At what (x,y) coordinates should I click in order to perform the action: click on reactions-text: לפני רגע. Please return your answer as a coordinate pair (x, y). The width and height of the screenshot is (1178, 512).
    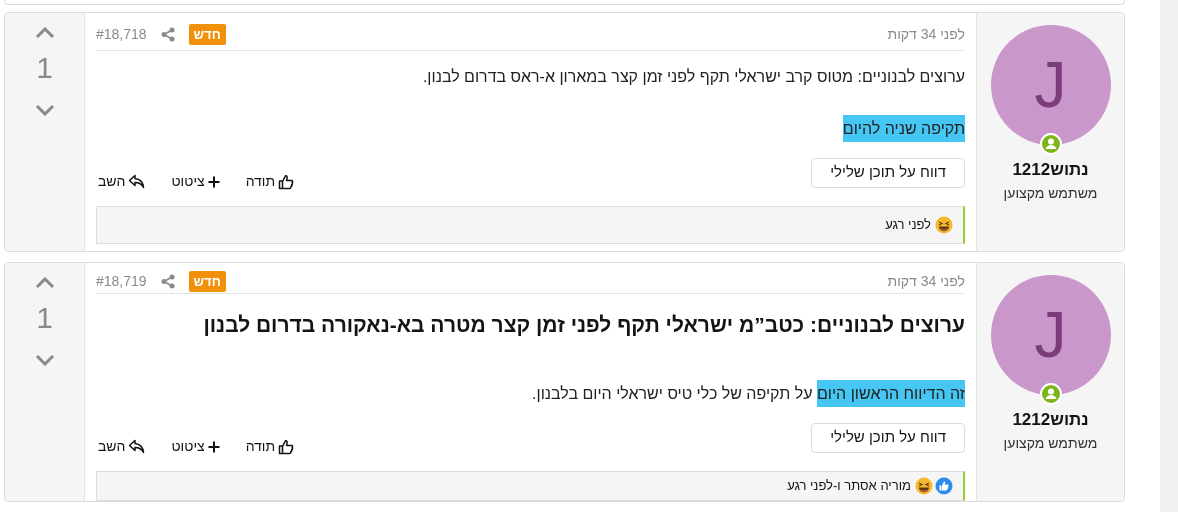
    Looking at the image, I should click on (908, 225).